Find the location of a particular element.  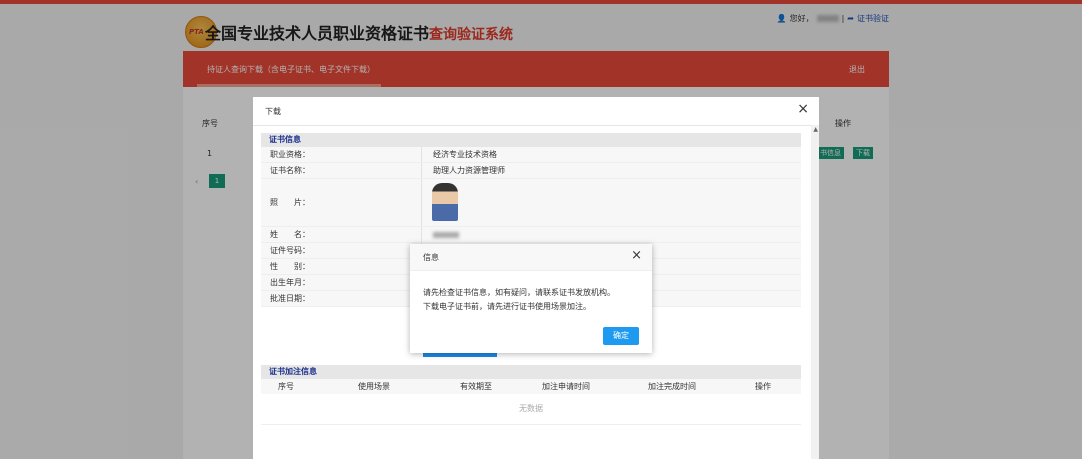

info-label: 性 别： is located at coordinates (290, 266).